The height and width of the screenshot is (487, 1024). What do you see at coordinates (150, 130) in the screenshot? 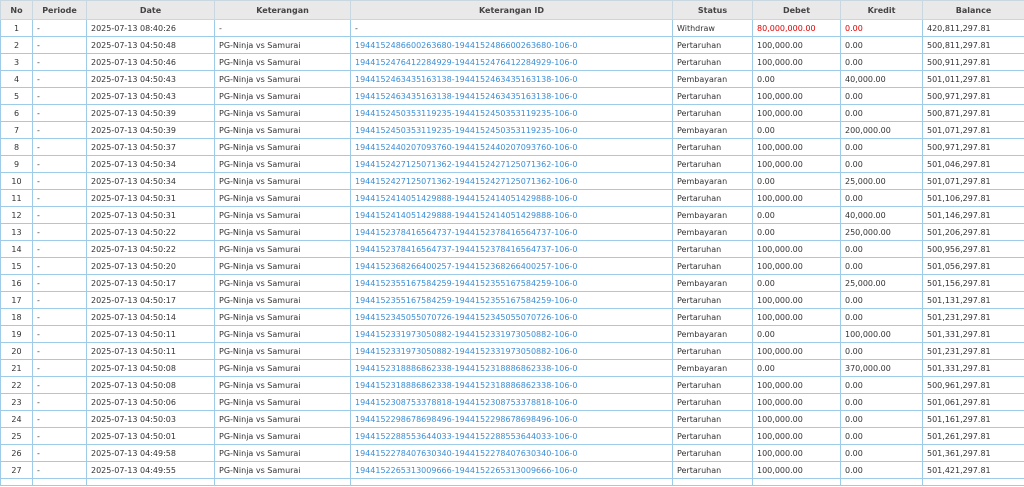
I see `cell-date: 2025-07-13 04:50:39` at bounding box center [150, 130].